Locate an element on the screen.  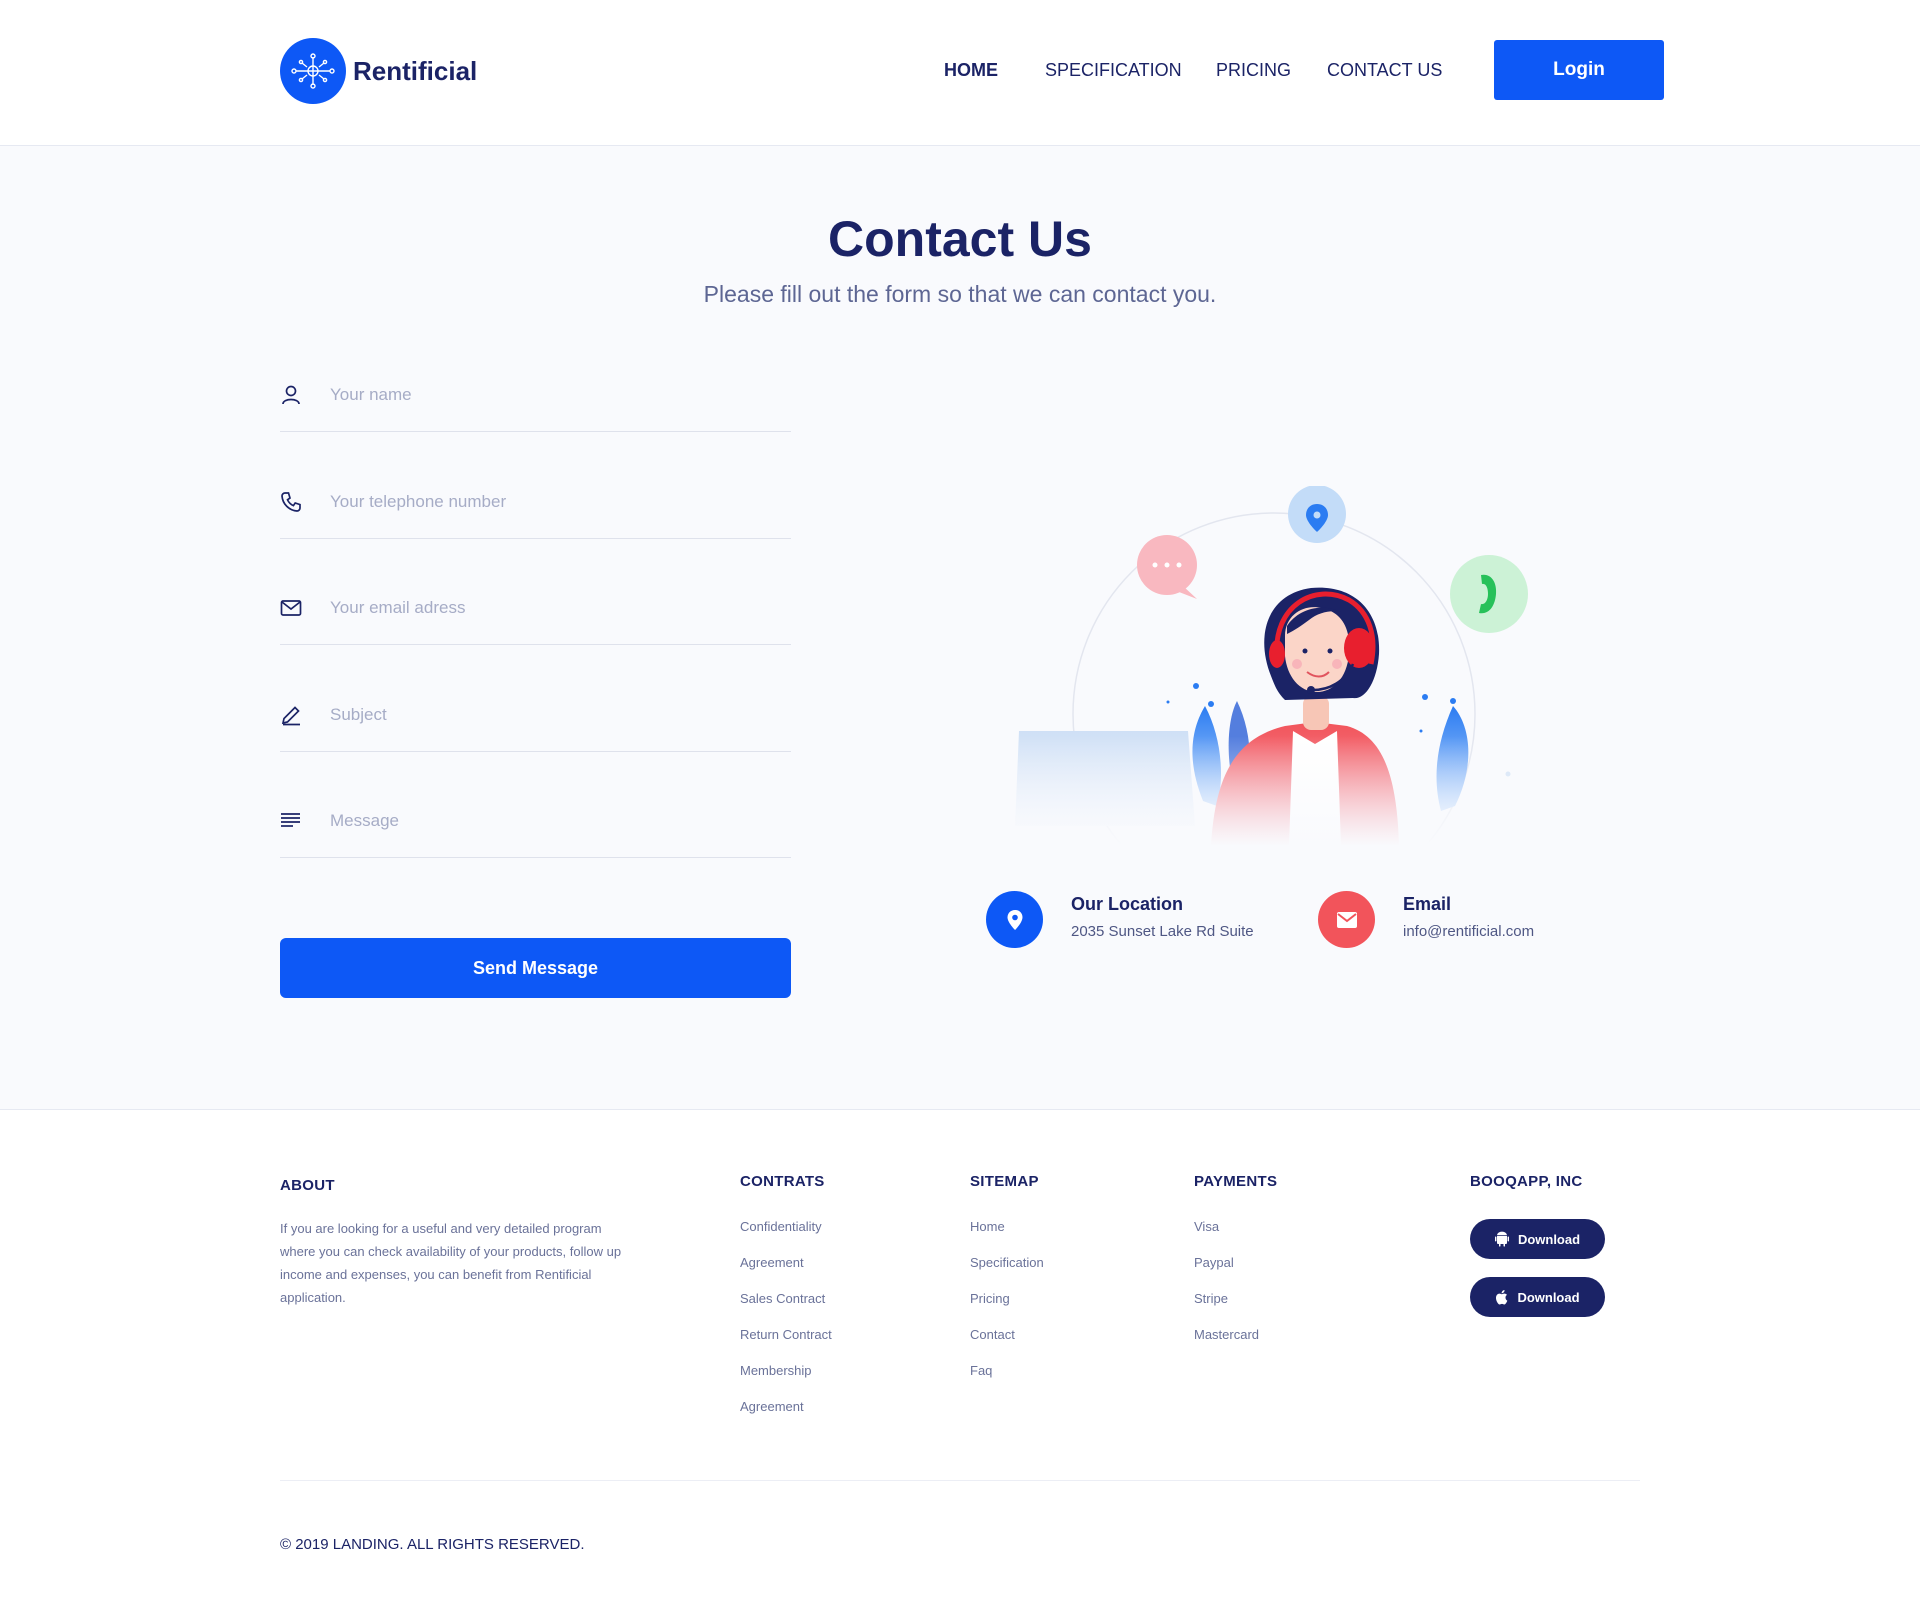
name-field is located at coordinates (535, 402).